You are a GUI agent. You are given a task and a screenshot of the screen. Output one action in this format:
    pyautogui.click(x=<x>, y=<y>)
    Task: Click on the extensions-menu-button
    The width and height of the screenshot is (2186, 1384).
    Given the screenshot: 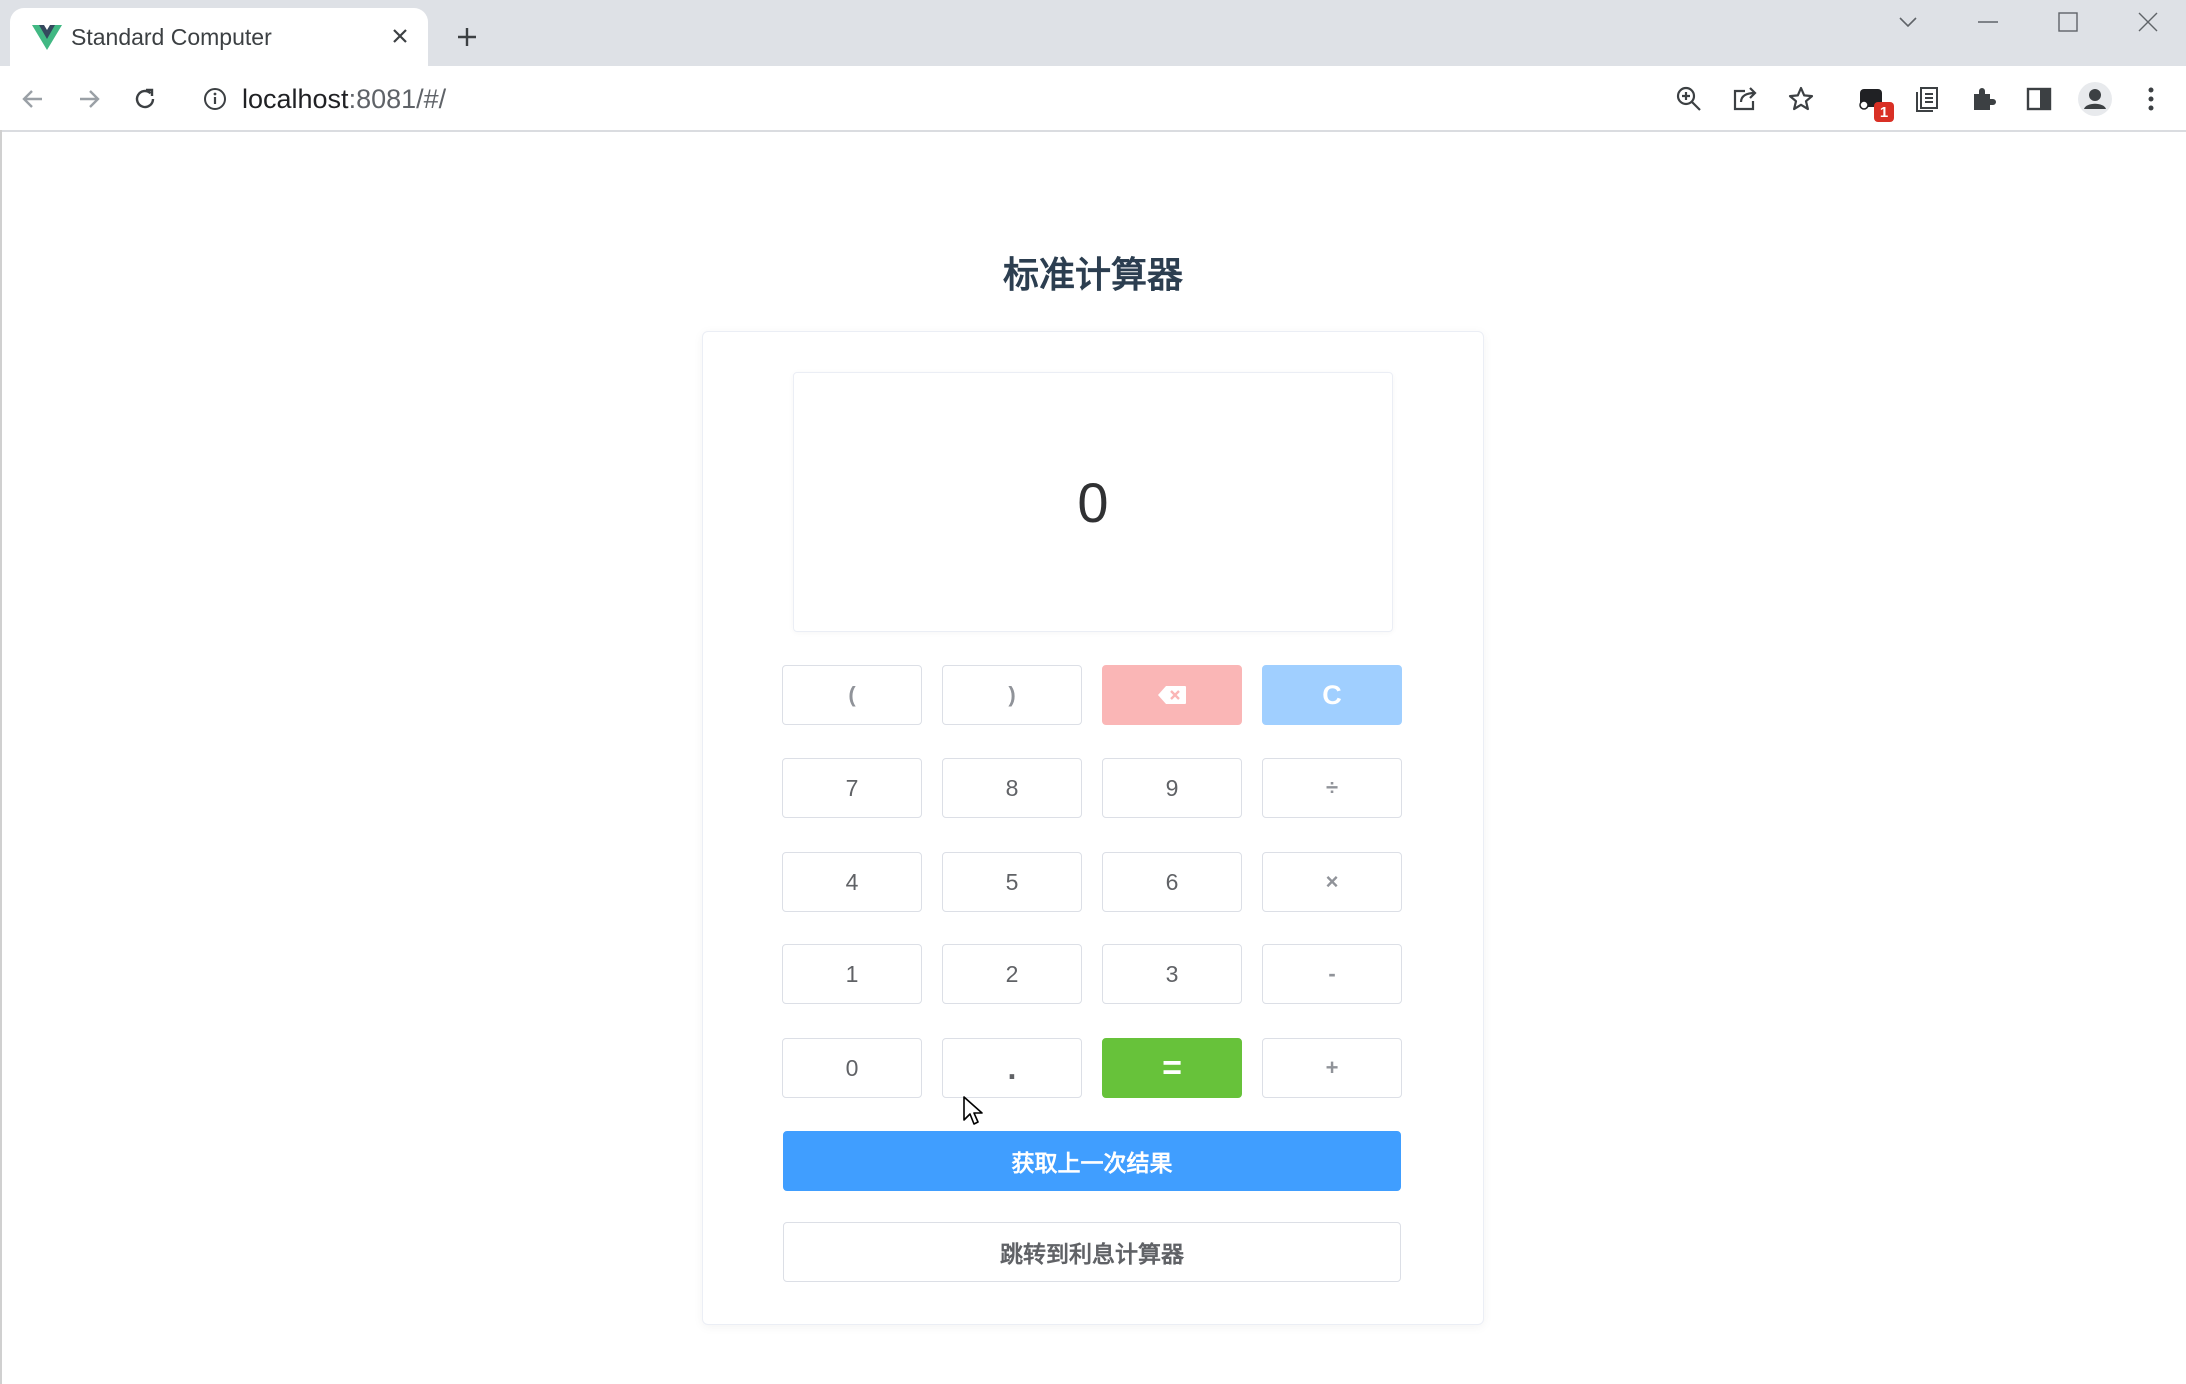 What is the action you would take?
    pyautogui.click(x=1983, y=99)
    